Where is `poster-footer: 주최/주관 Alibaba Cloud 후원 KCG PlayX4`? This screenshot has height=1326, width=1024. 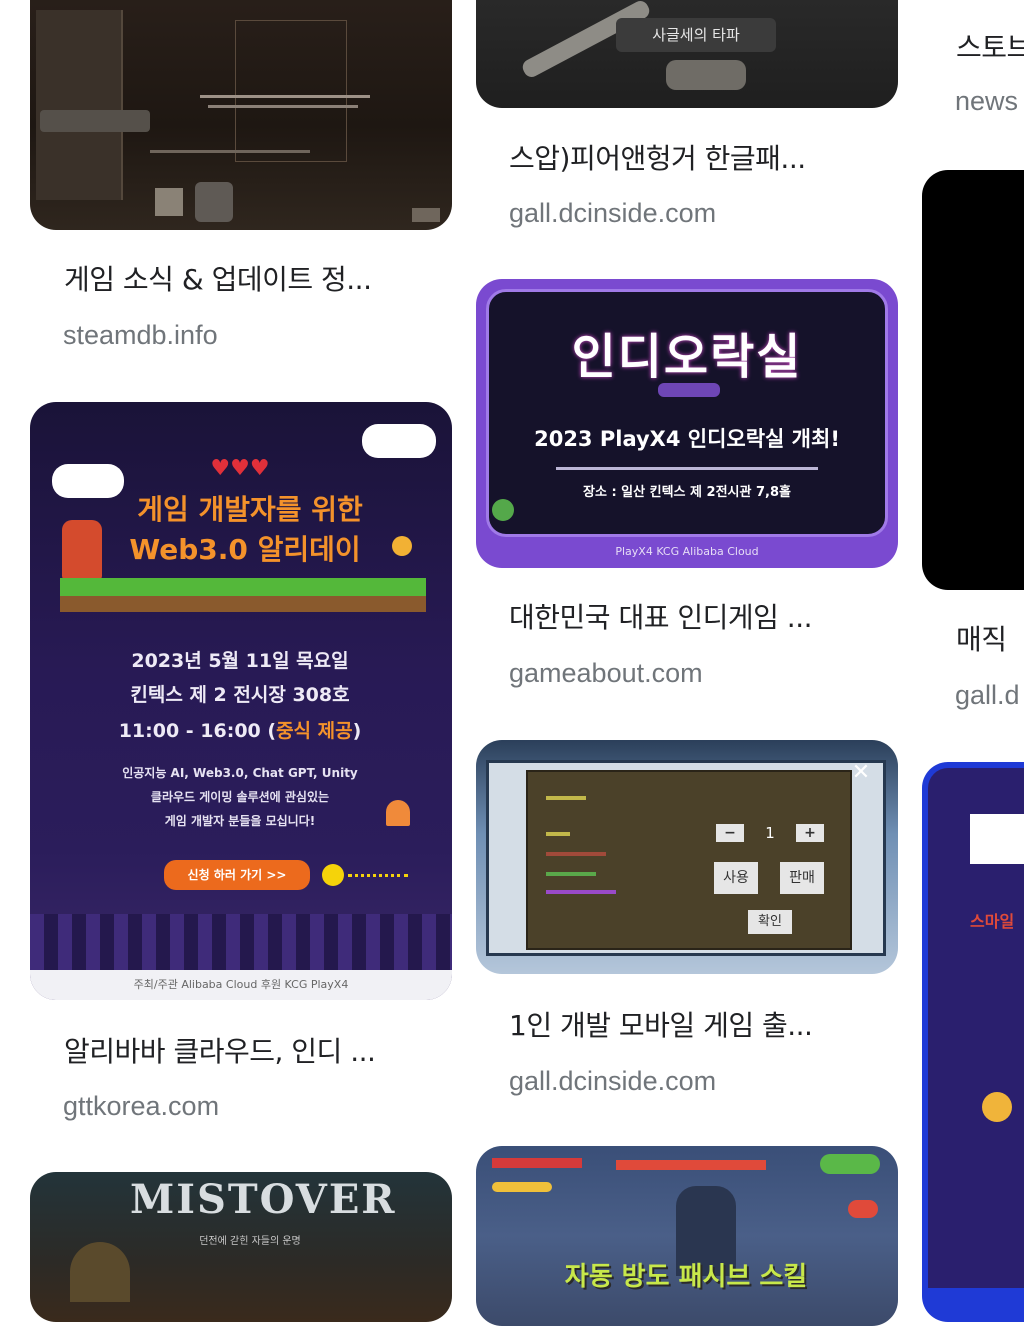
poster-footer: 주최/주관 Alibaba Cloud 후원 KCG PlayX4 is located at coordinates (241, 984).